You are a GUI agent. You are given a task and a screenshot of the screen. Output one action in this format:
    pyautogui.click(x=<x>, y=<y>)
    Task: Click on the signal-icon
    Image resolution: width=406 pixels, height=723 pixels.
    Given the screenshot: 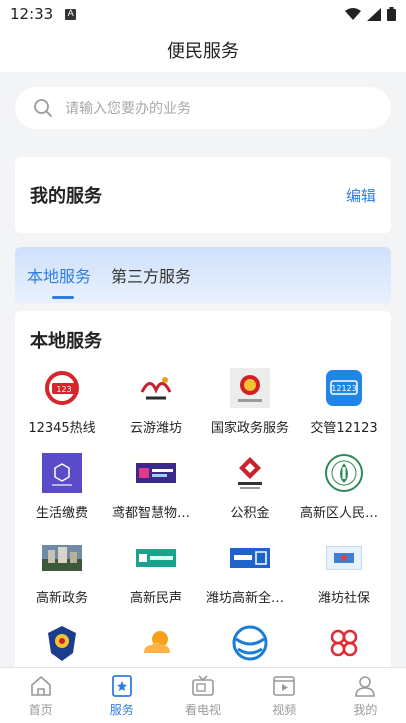 What is the action you would take?
    pyautogui.click(x=374, y=14)
    